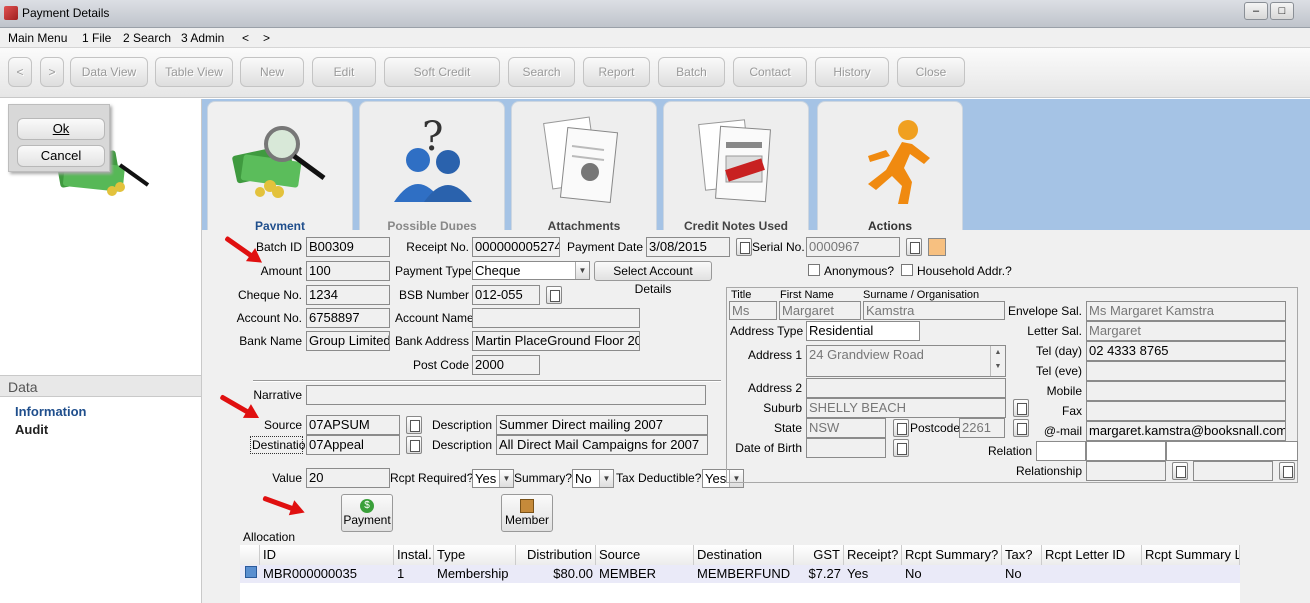  What do you see at coordinates (846, 448) in the screenshot?
I see `dob-field` at bounding box center [846, 448].